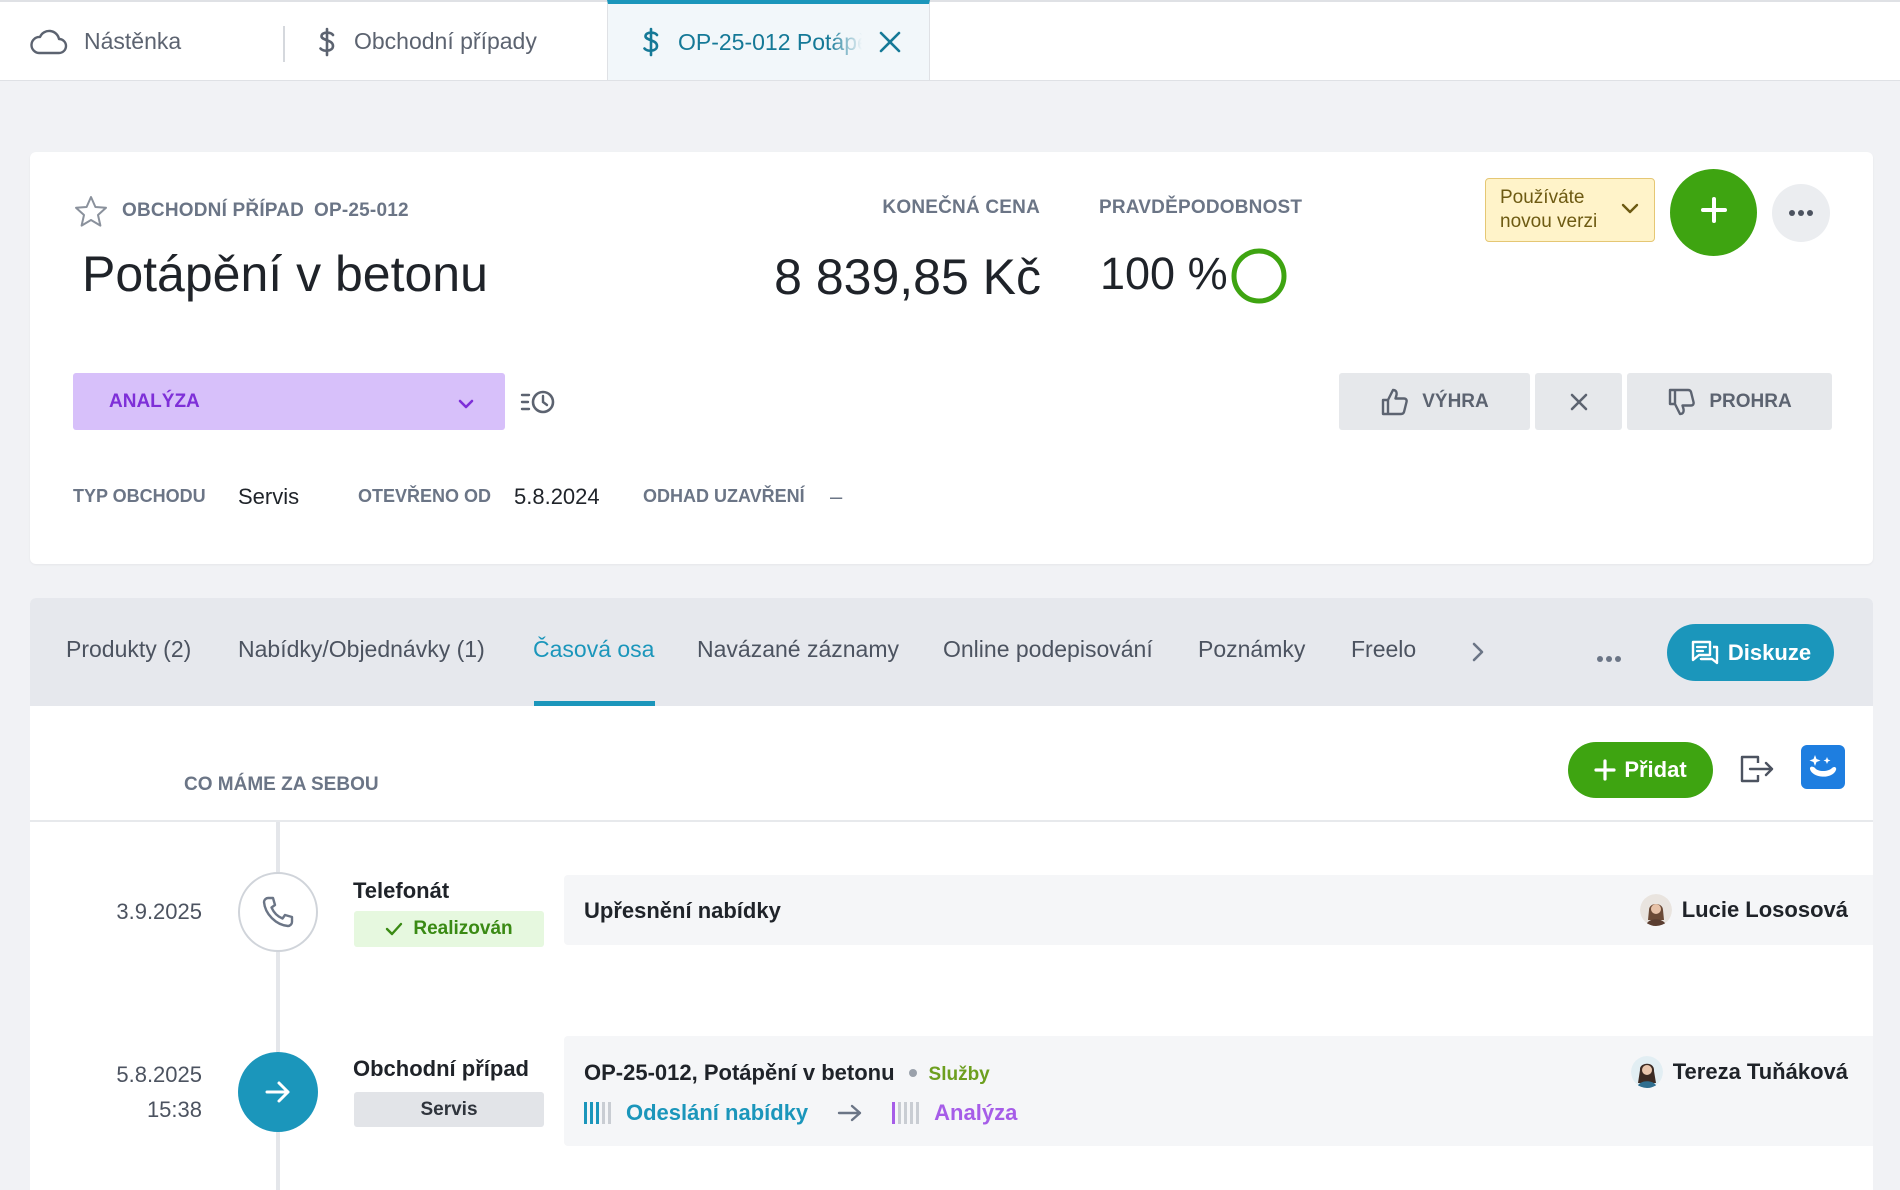  What do you see at coordinates (1164, 273) in the screenshot?
I see `probability-value: 100 %` at bounding box center [1164, 273].